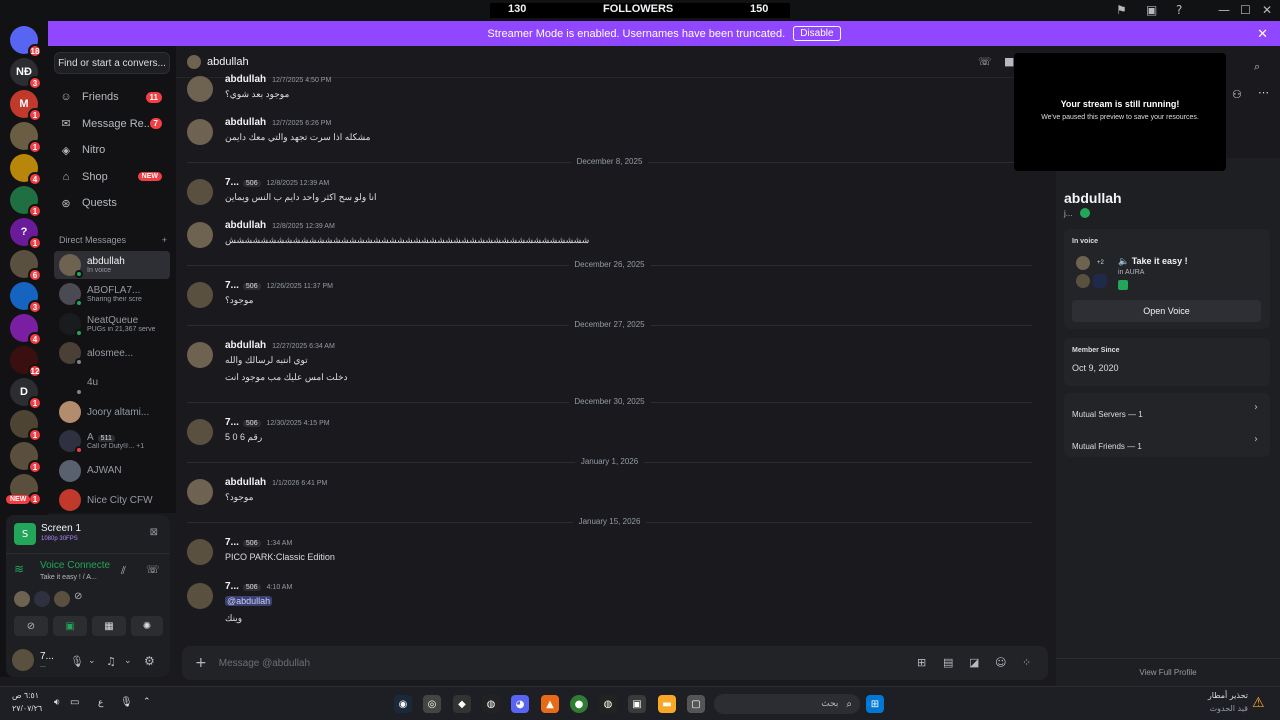  What do you see at coordinates (696, 704) in the screenshot?
I see `app-icon: ▢` at bounding box center [696, 704].